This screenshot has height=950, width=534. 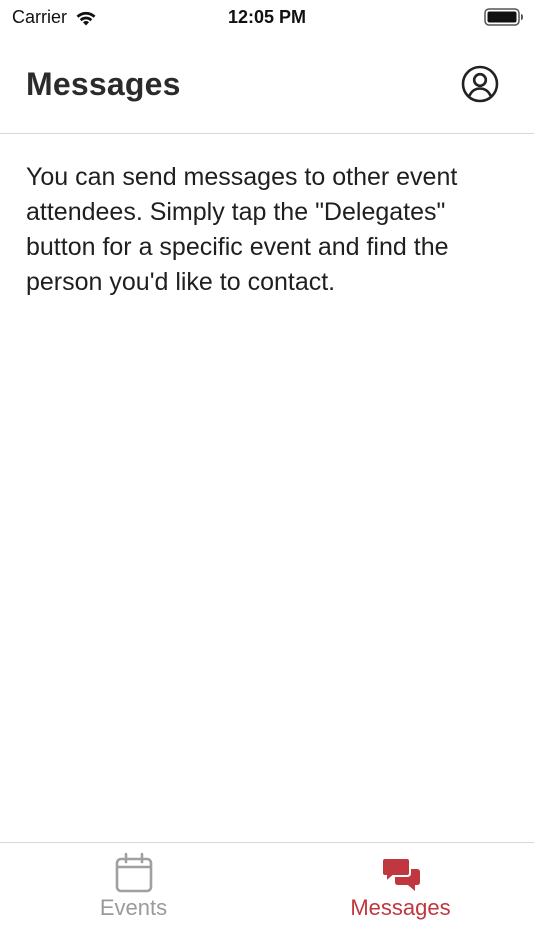 I want to click on nav-bar: Messages, so click(x=267, y=85).